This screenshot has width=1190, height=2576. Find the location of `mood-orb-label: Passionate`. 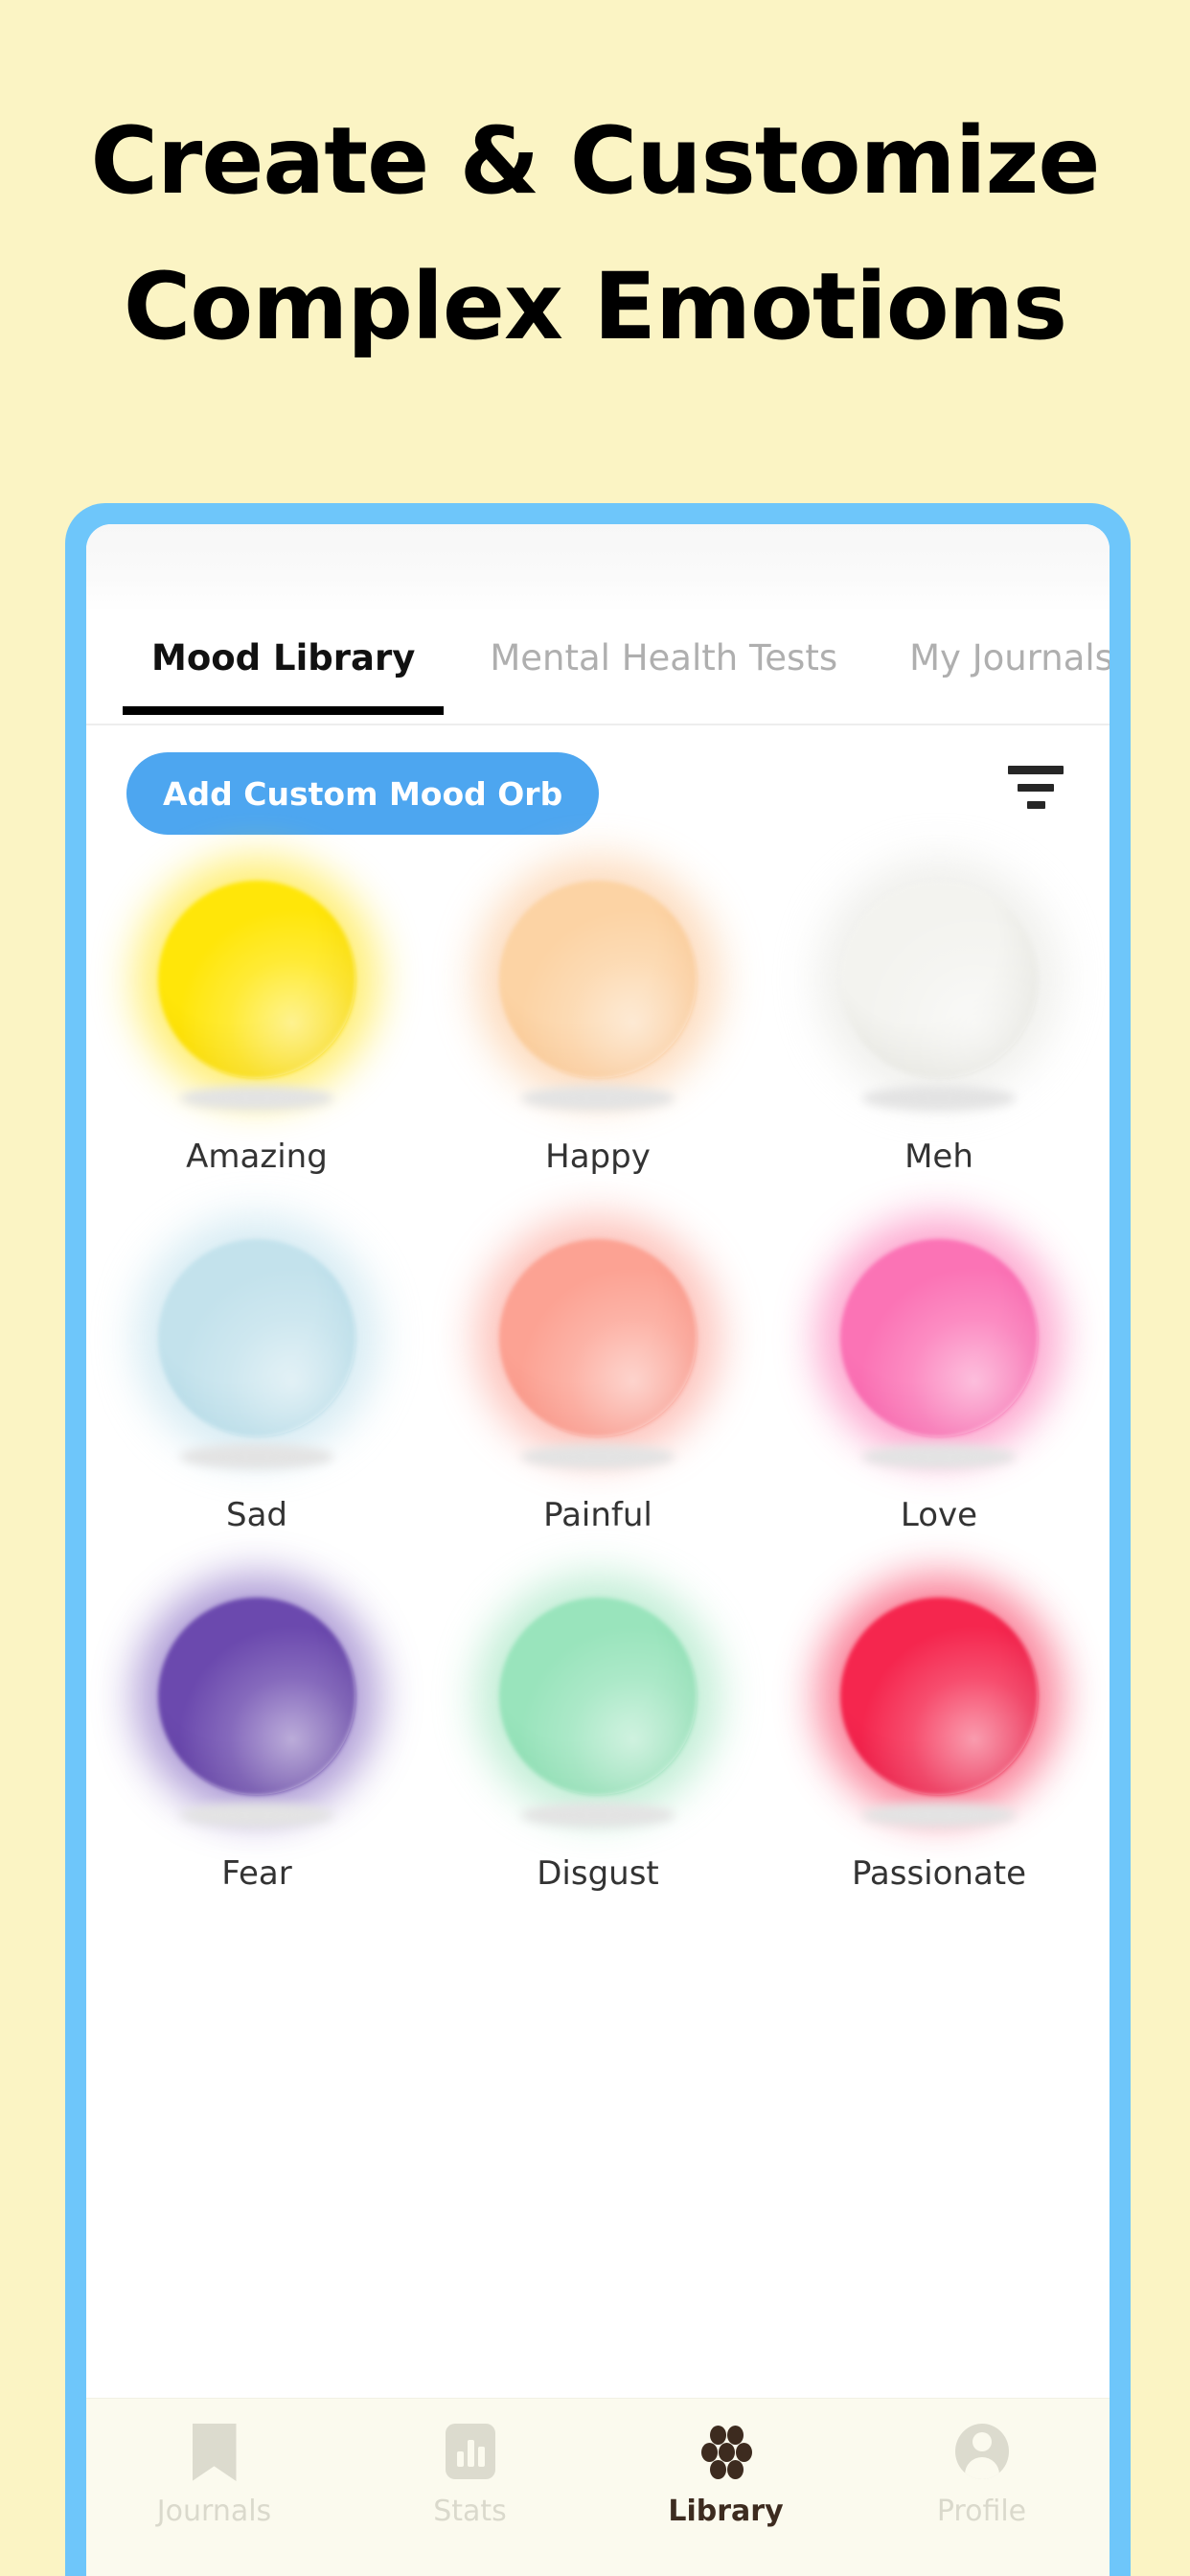

mood-orb-label: Passionate is located at coordinates (939, 1874).